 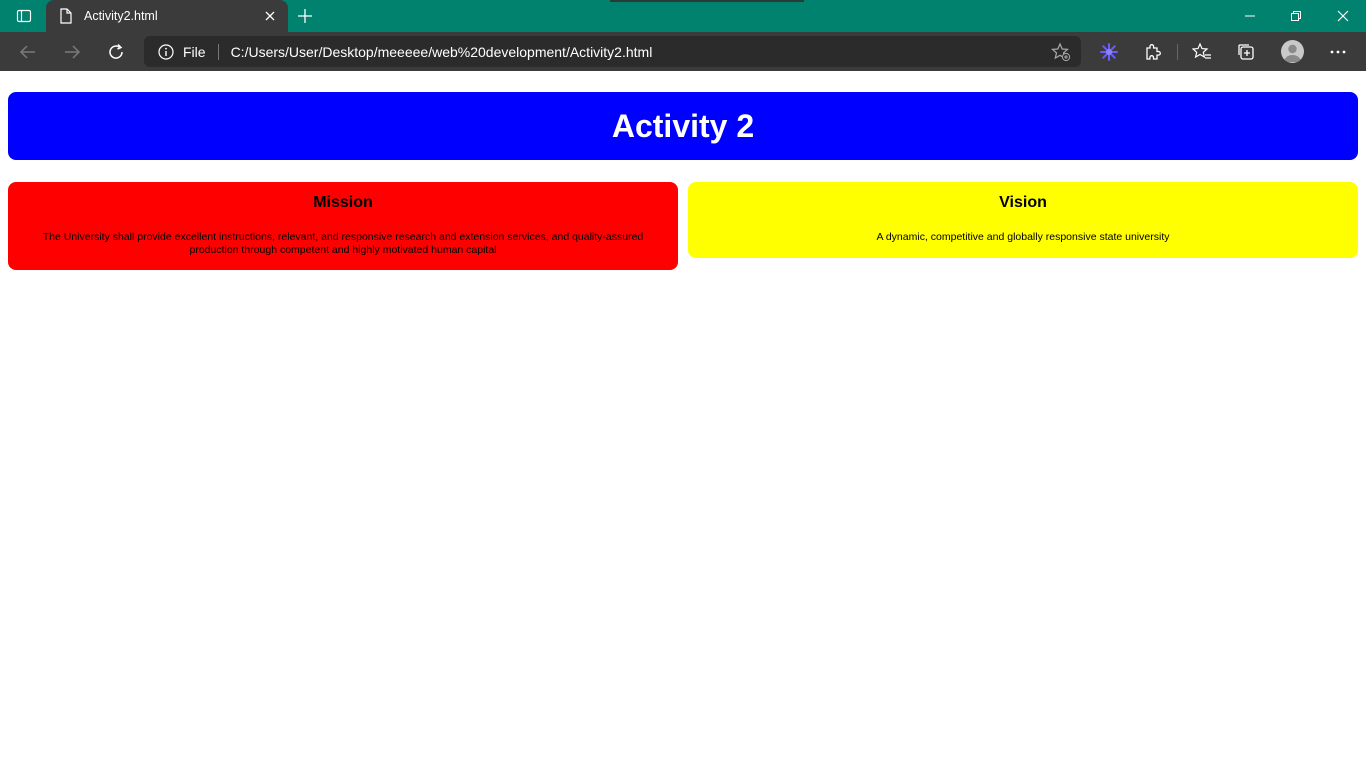 What do you see at coordinates (1177, 52) in the screenshot?
I see `toolbar-separator` at bounding box center [1177, 52].